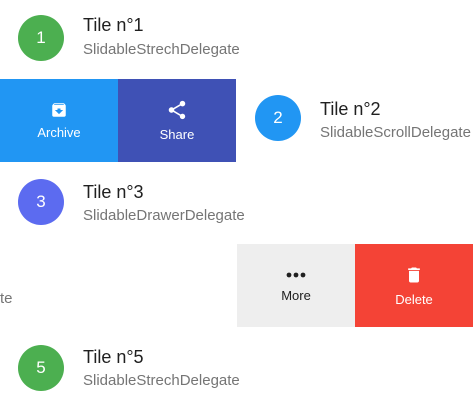 The width and height of the screenshot is (474, 411). I want to click on tile-subtitle: SlidableScrollDelegate, so click(395, 132).